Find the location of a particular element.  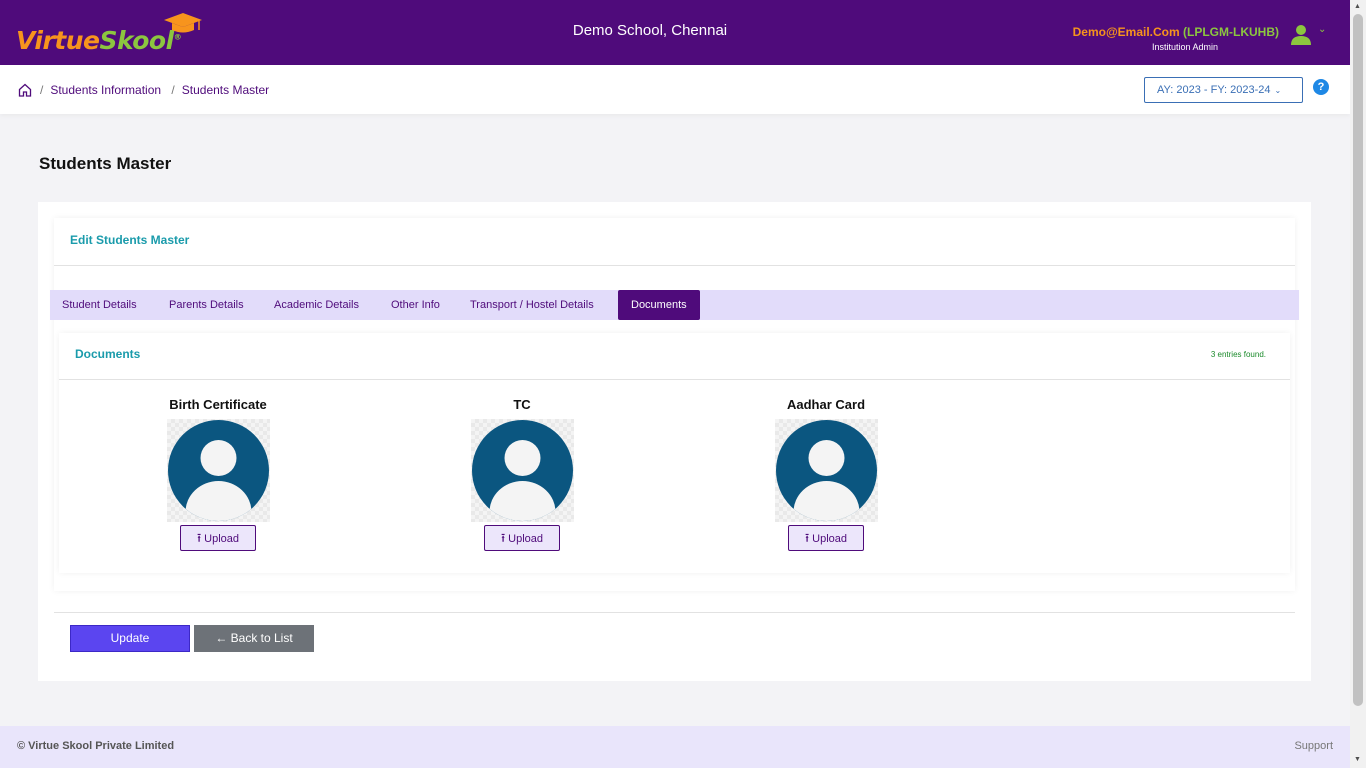

academic-year-select: AY: 2023 - FY: 2023-24 ⌄ is located at coordinates (1223, 90).